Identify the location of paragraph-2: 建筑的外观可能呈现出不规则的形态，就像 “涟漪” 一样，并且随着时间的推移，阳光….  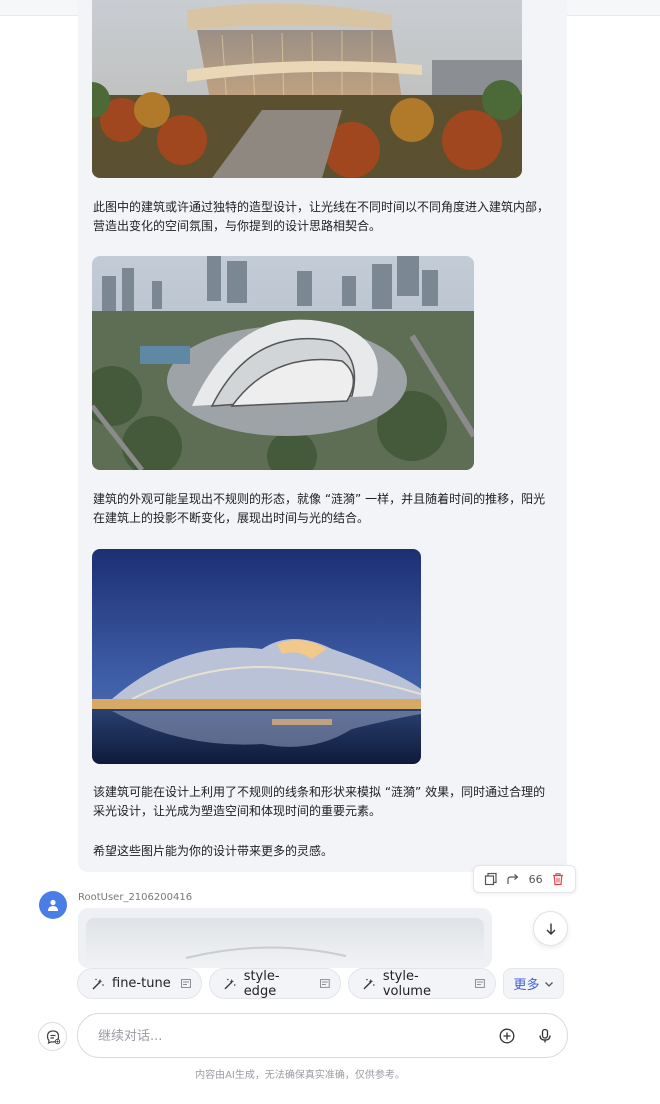
(319, 508).